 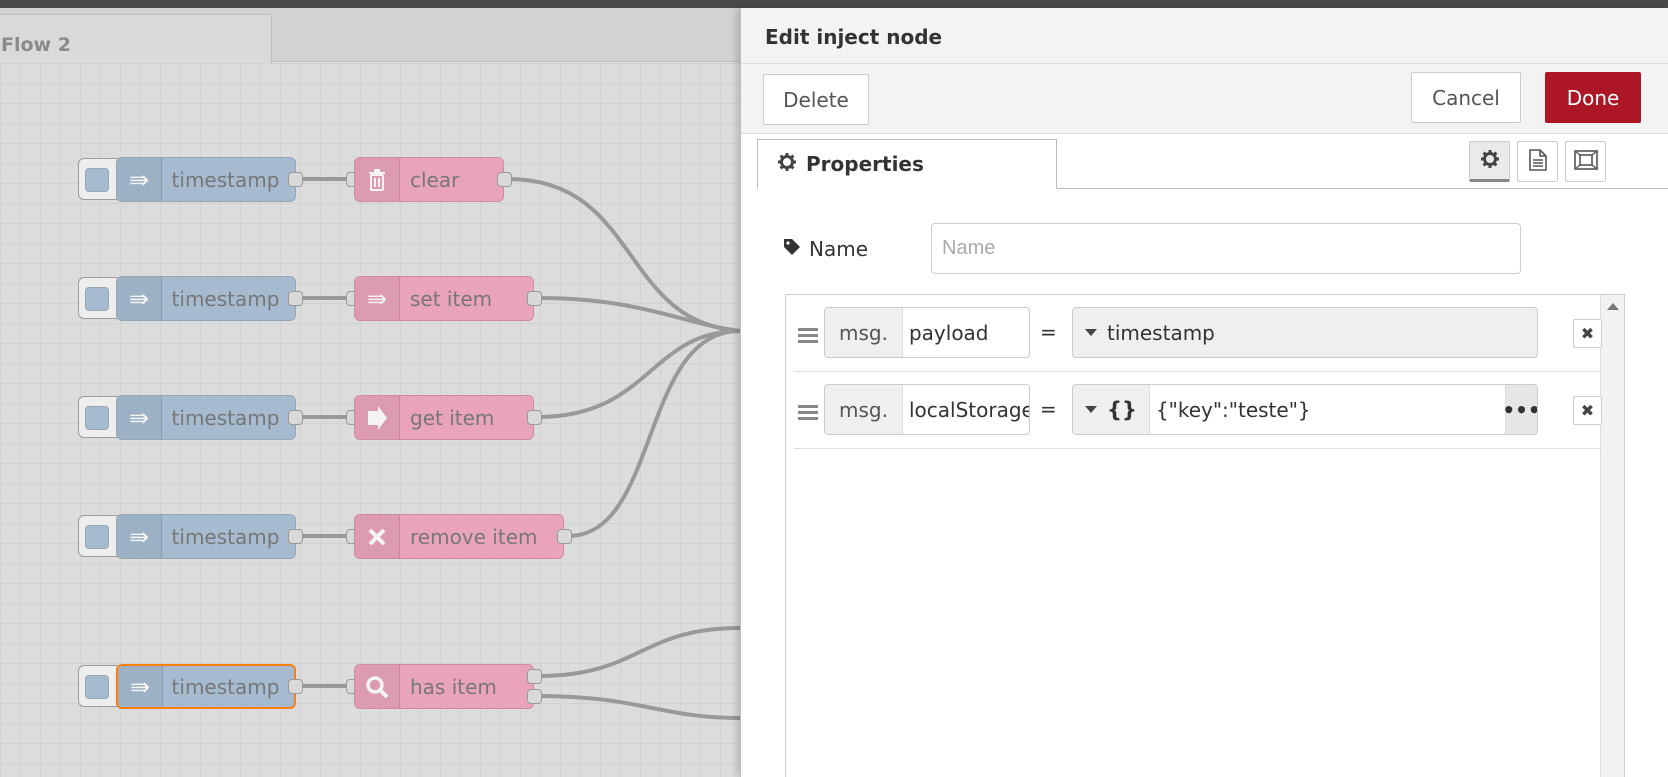 I want to click on tab-node-properties, so click(x=1489, y=161).